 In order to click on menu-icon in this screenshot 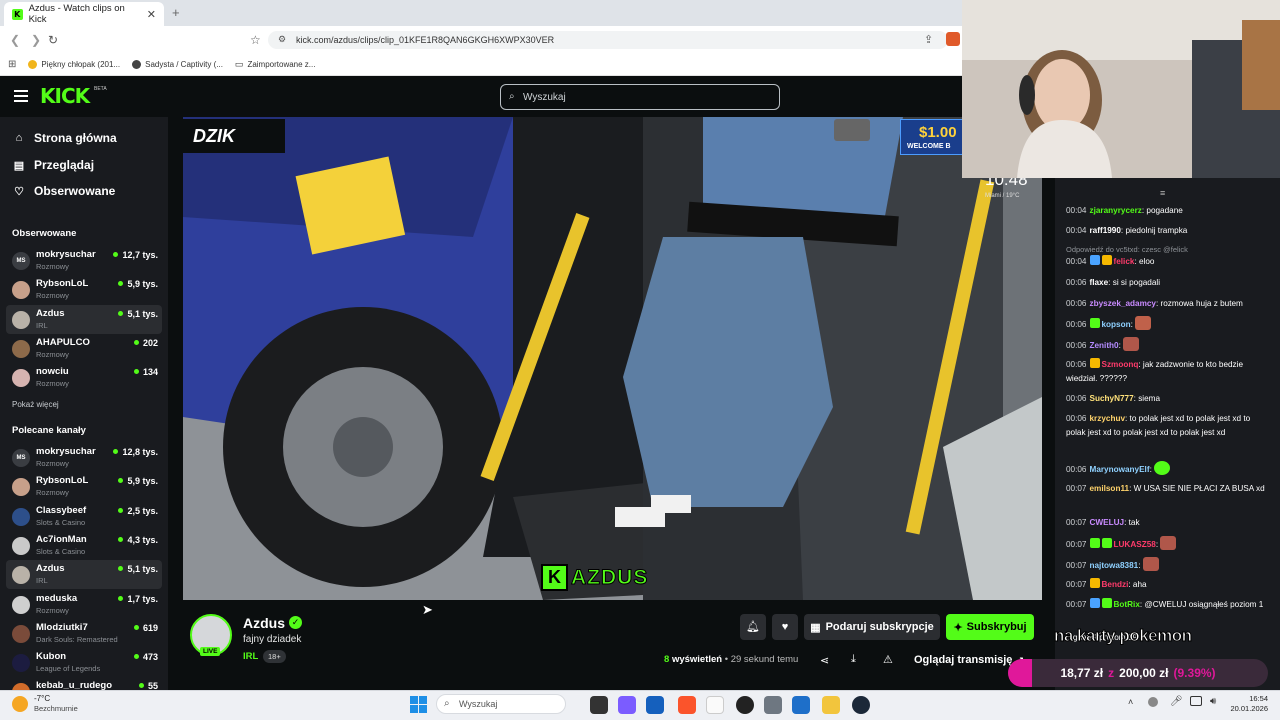, I will do `click(21, 96)`.